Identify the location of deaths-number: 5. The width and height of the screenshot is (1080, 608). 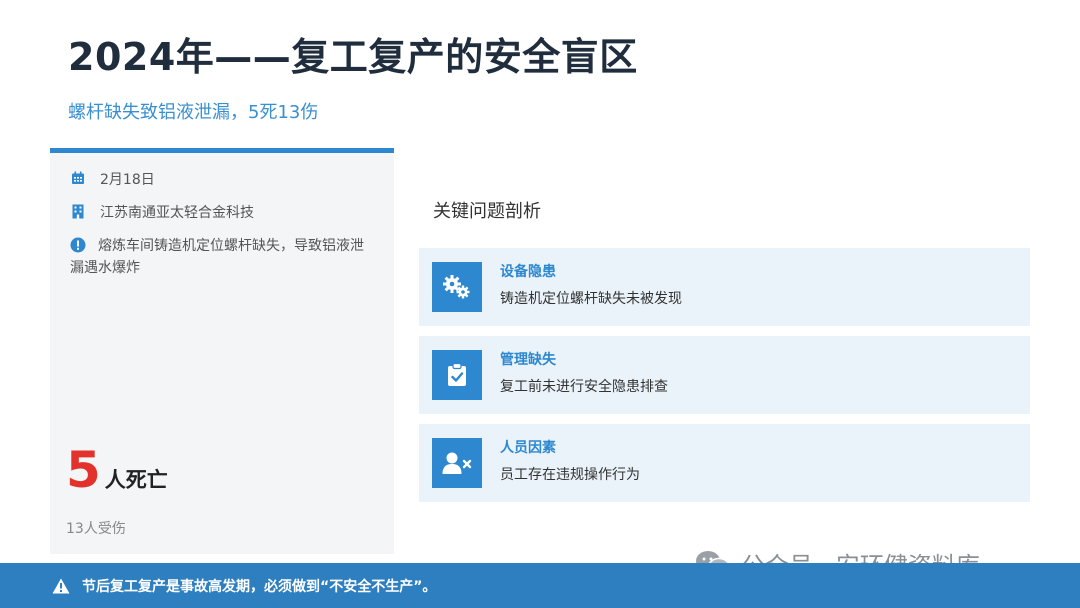
(83, 470).